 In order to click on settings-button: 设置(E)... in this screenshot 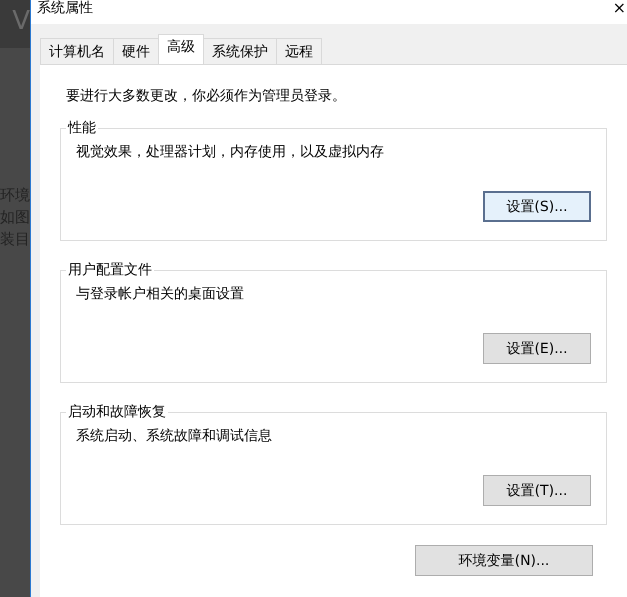, I will do `click(537, 348)`.